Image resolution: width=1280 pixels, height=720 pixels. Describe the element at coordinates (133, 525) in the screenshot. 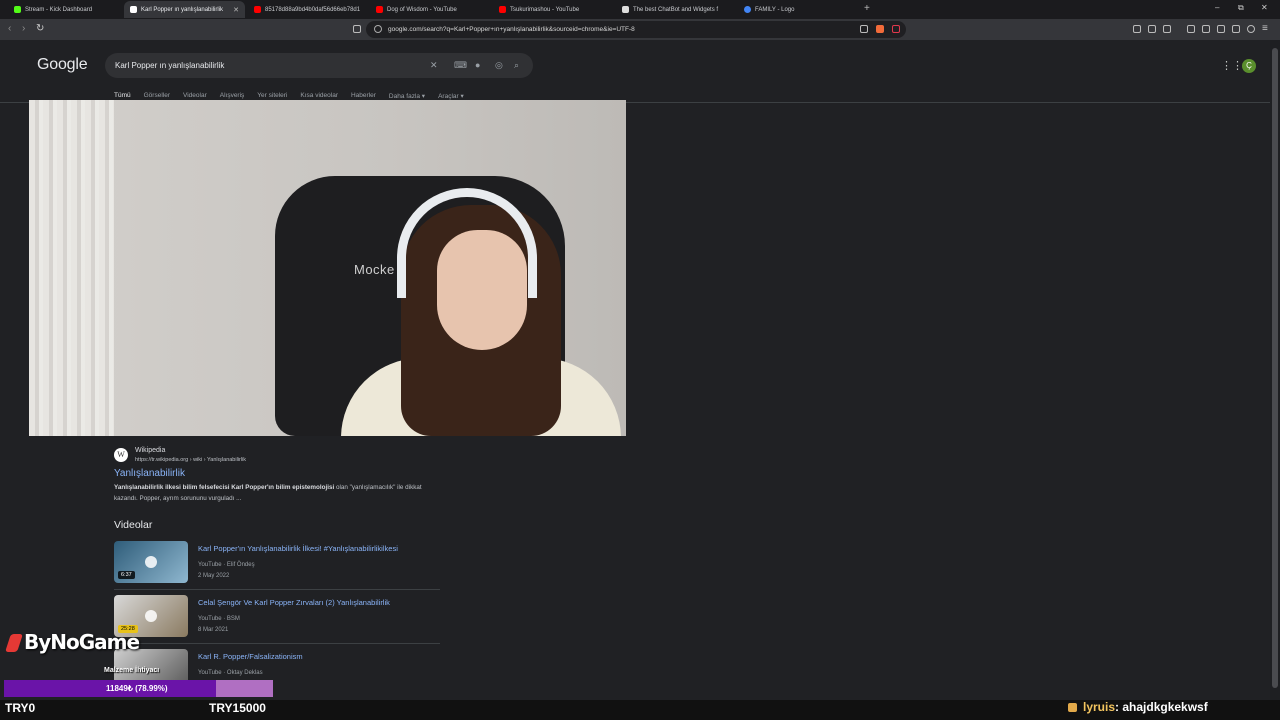

I see `videos-heading: Videolar` at that location.